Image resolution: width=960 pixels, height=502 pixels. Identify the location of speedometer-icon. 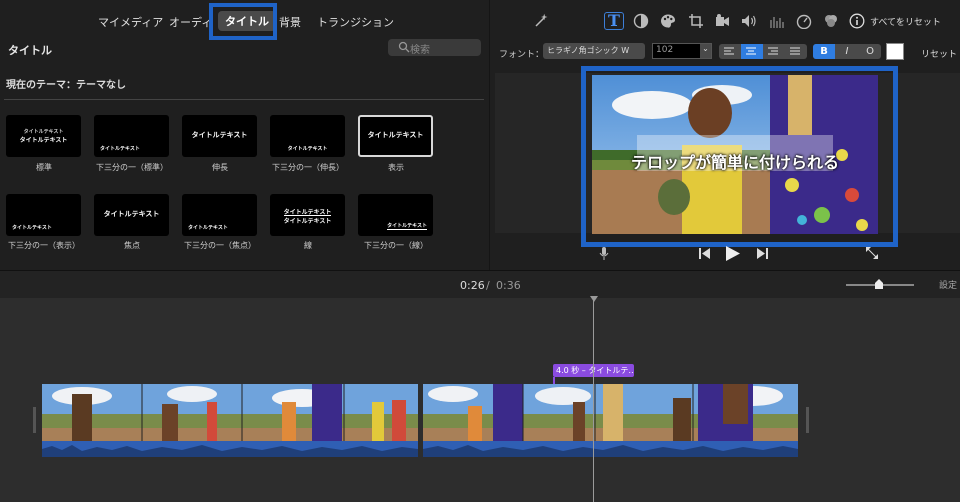
(804, 21).